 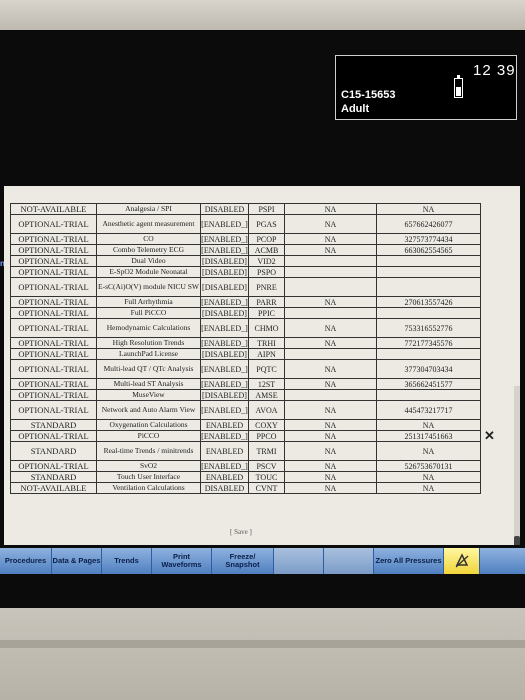 I want to click on license-key: 526753670131, so click(x=428, y=466).